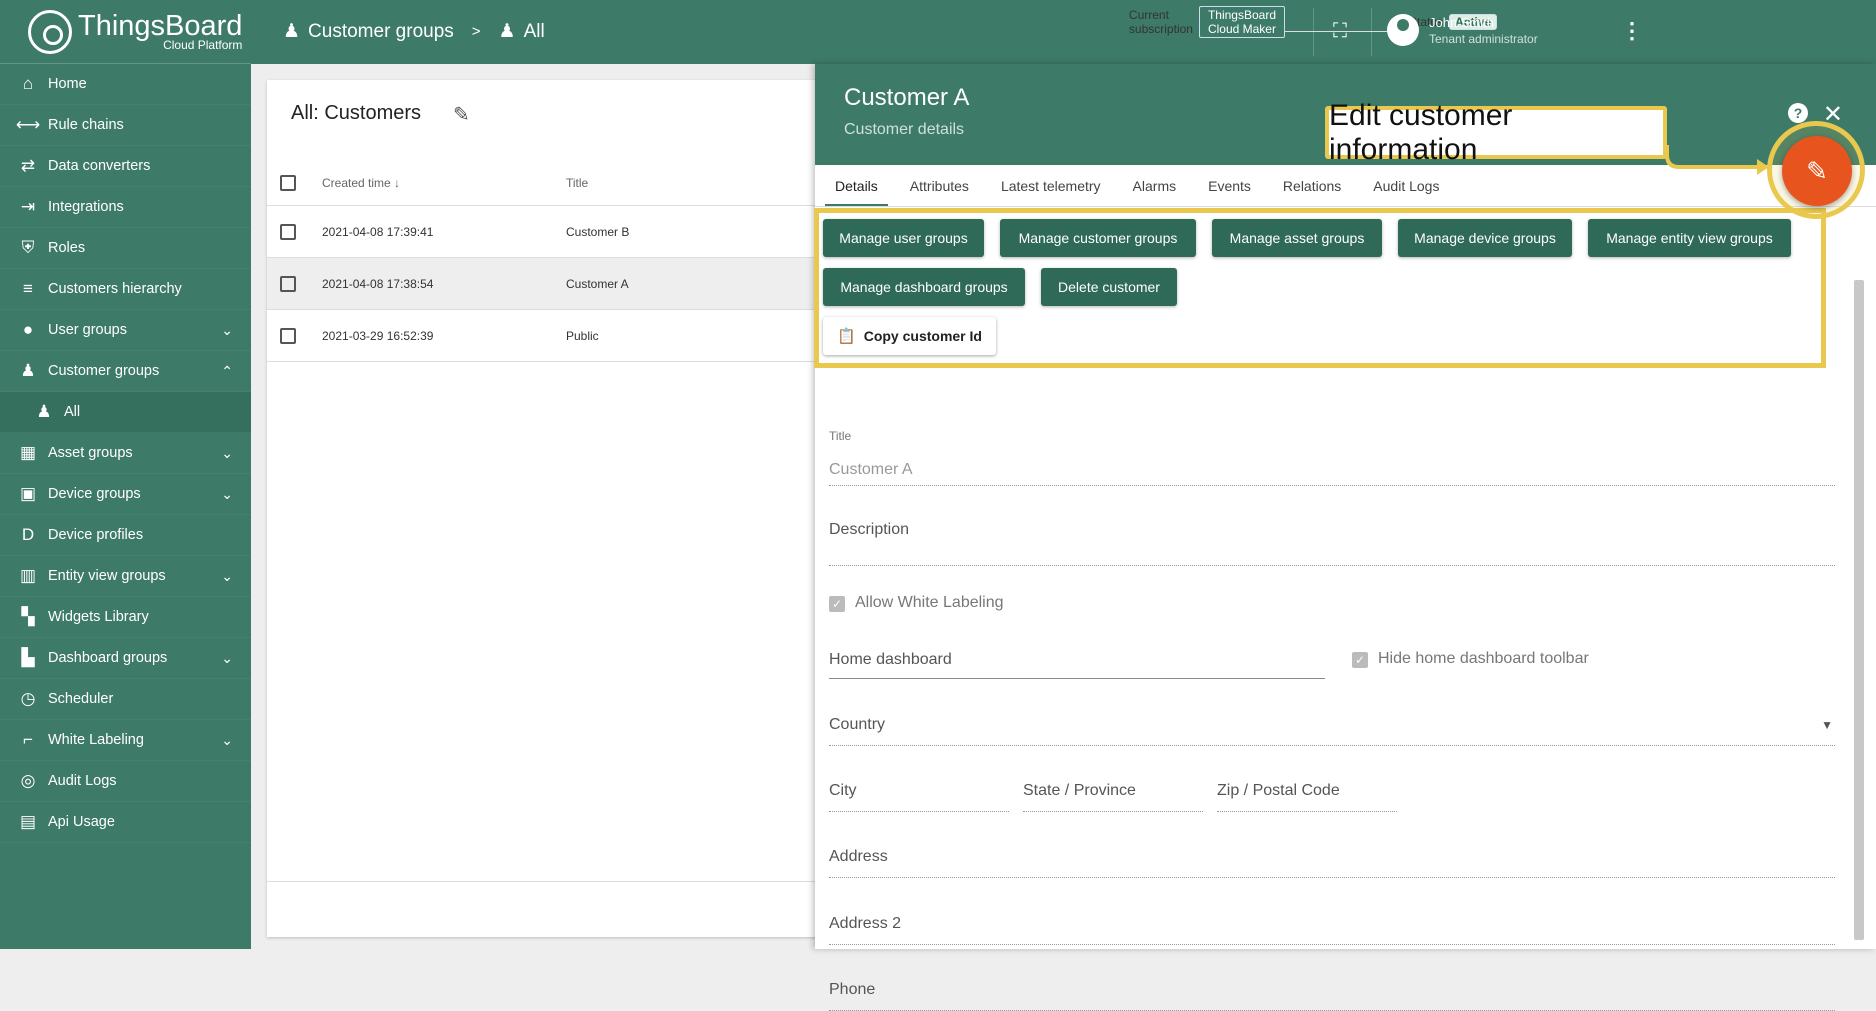 This screenshot has width=1876, height=1011. I want to click on table-row: 2021-04-08 17:38:54 Customer A, so click(547, 284).